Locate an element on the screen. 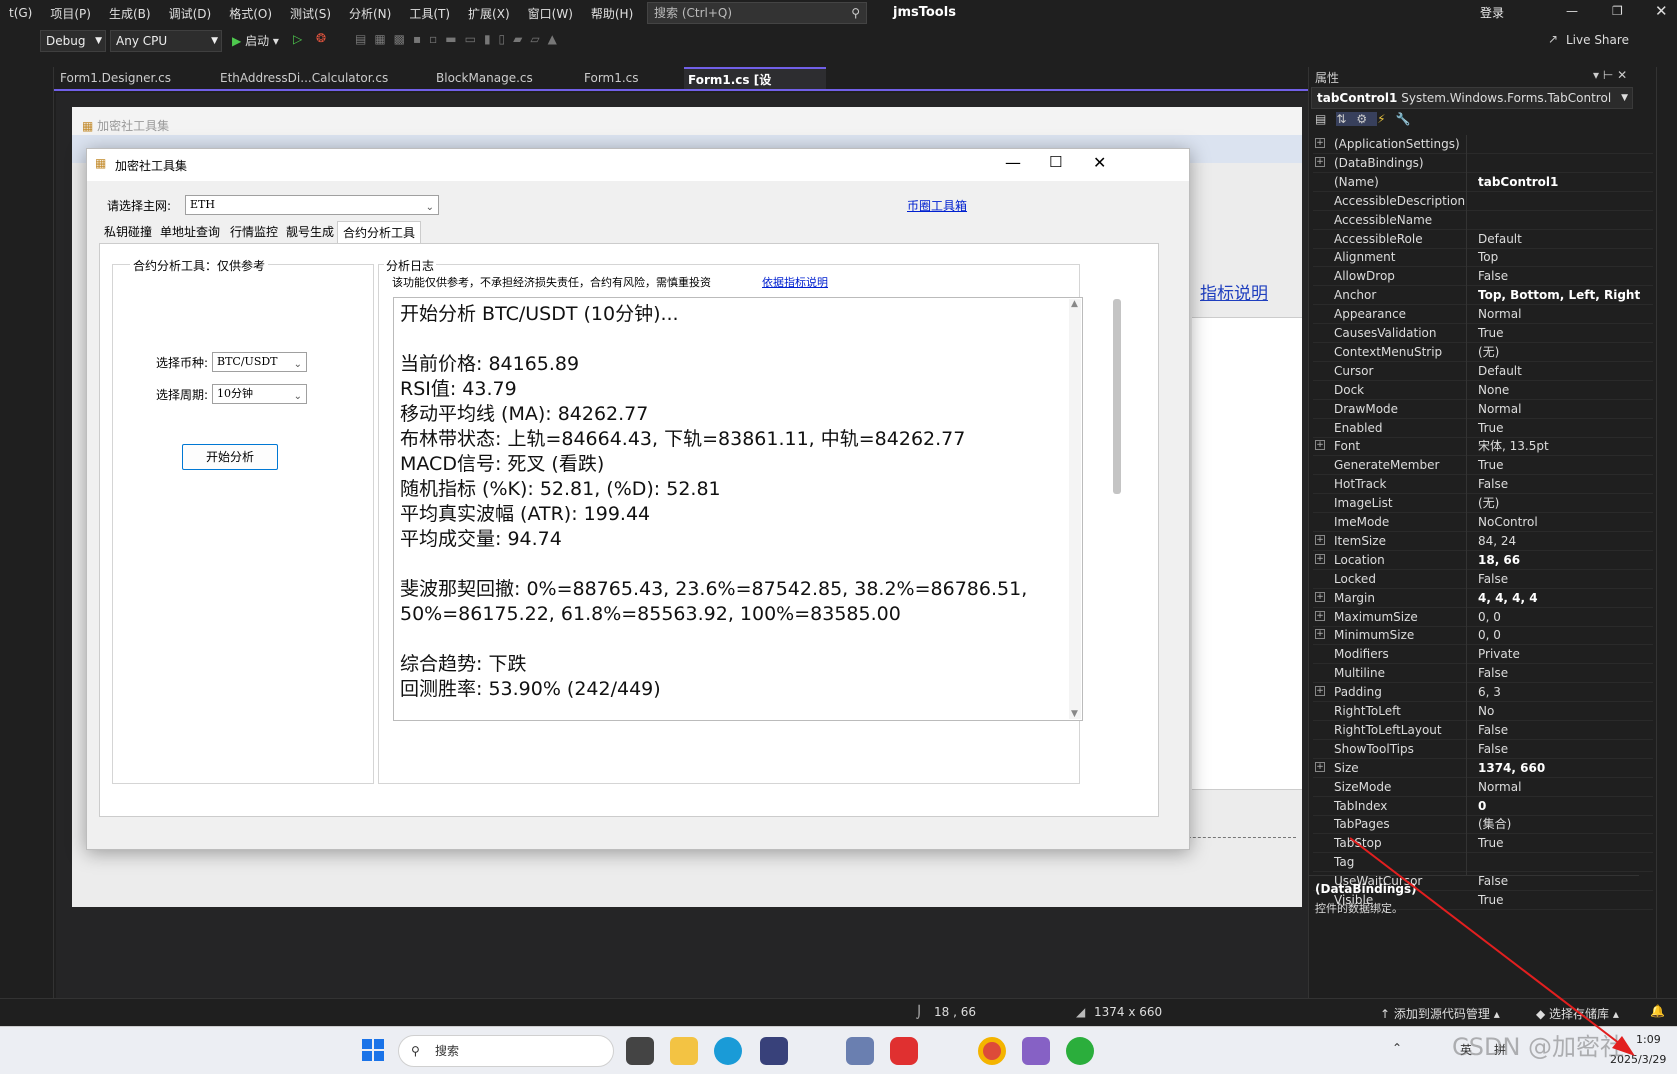 The width and height of the screenshot is (1677, 1074). annotation-arrow is located at coordinates (1492, 946).